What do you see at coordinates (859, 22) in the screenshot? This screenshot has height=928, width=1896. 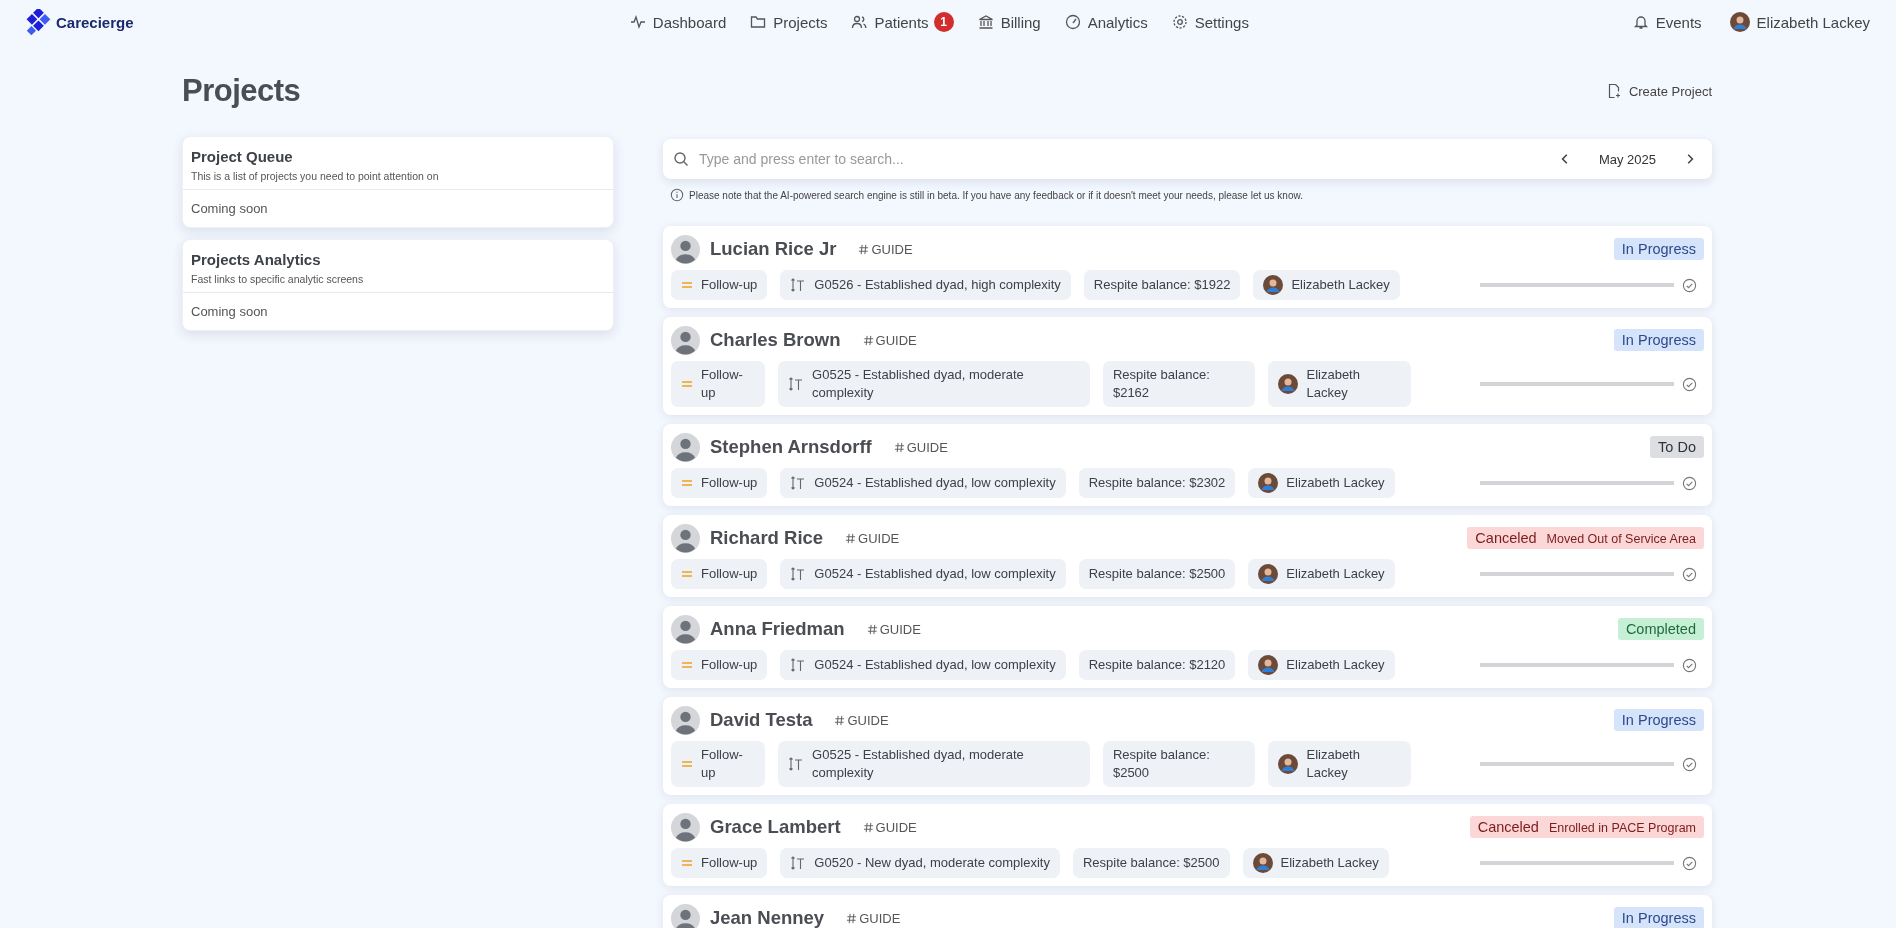 I see `users-icon` at bounding box center [859, 22].